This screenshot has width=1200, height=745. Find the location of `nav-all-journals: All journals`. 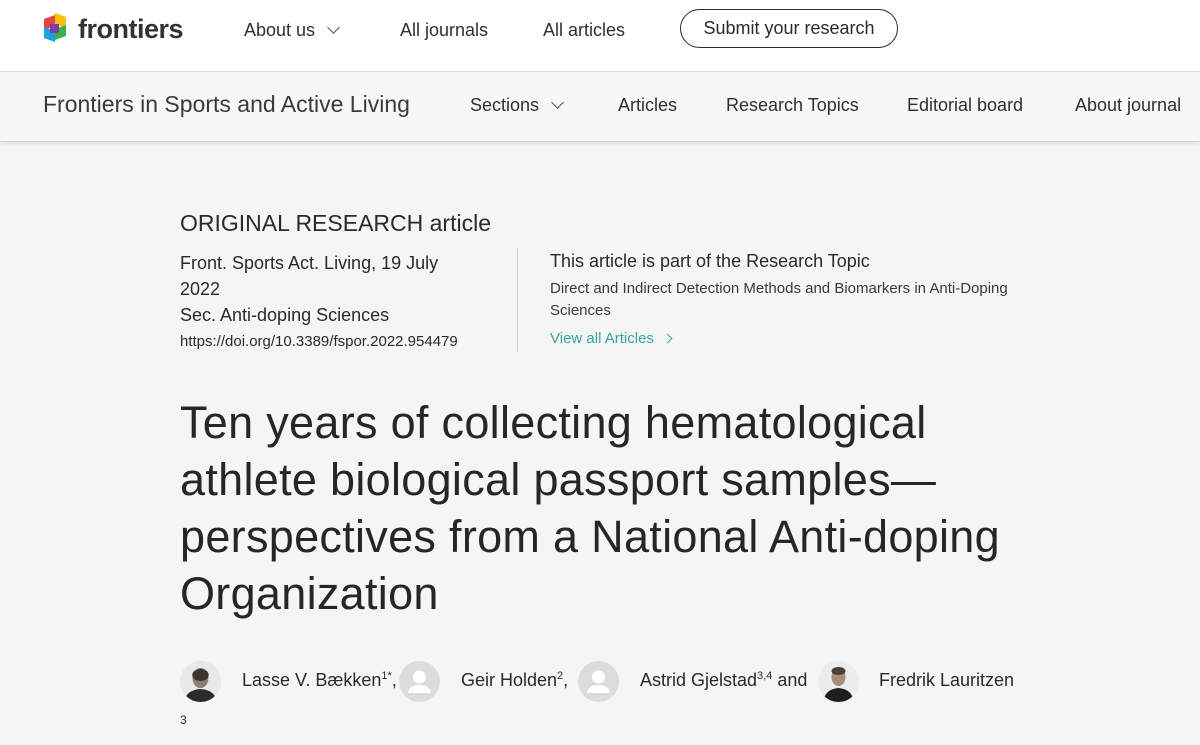

nav-all-journals: All journals is located at coordinates (444, 30).